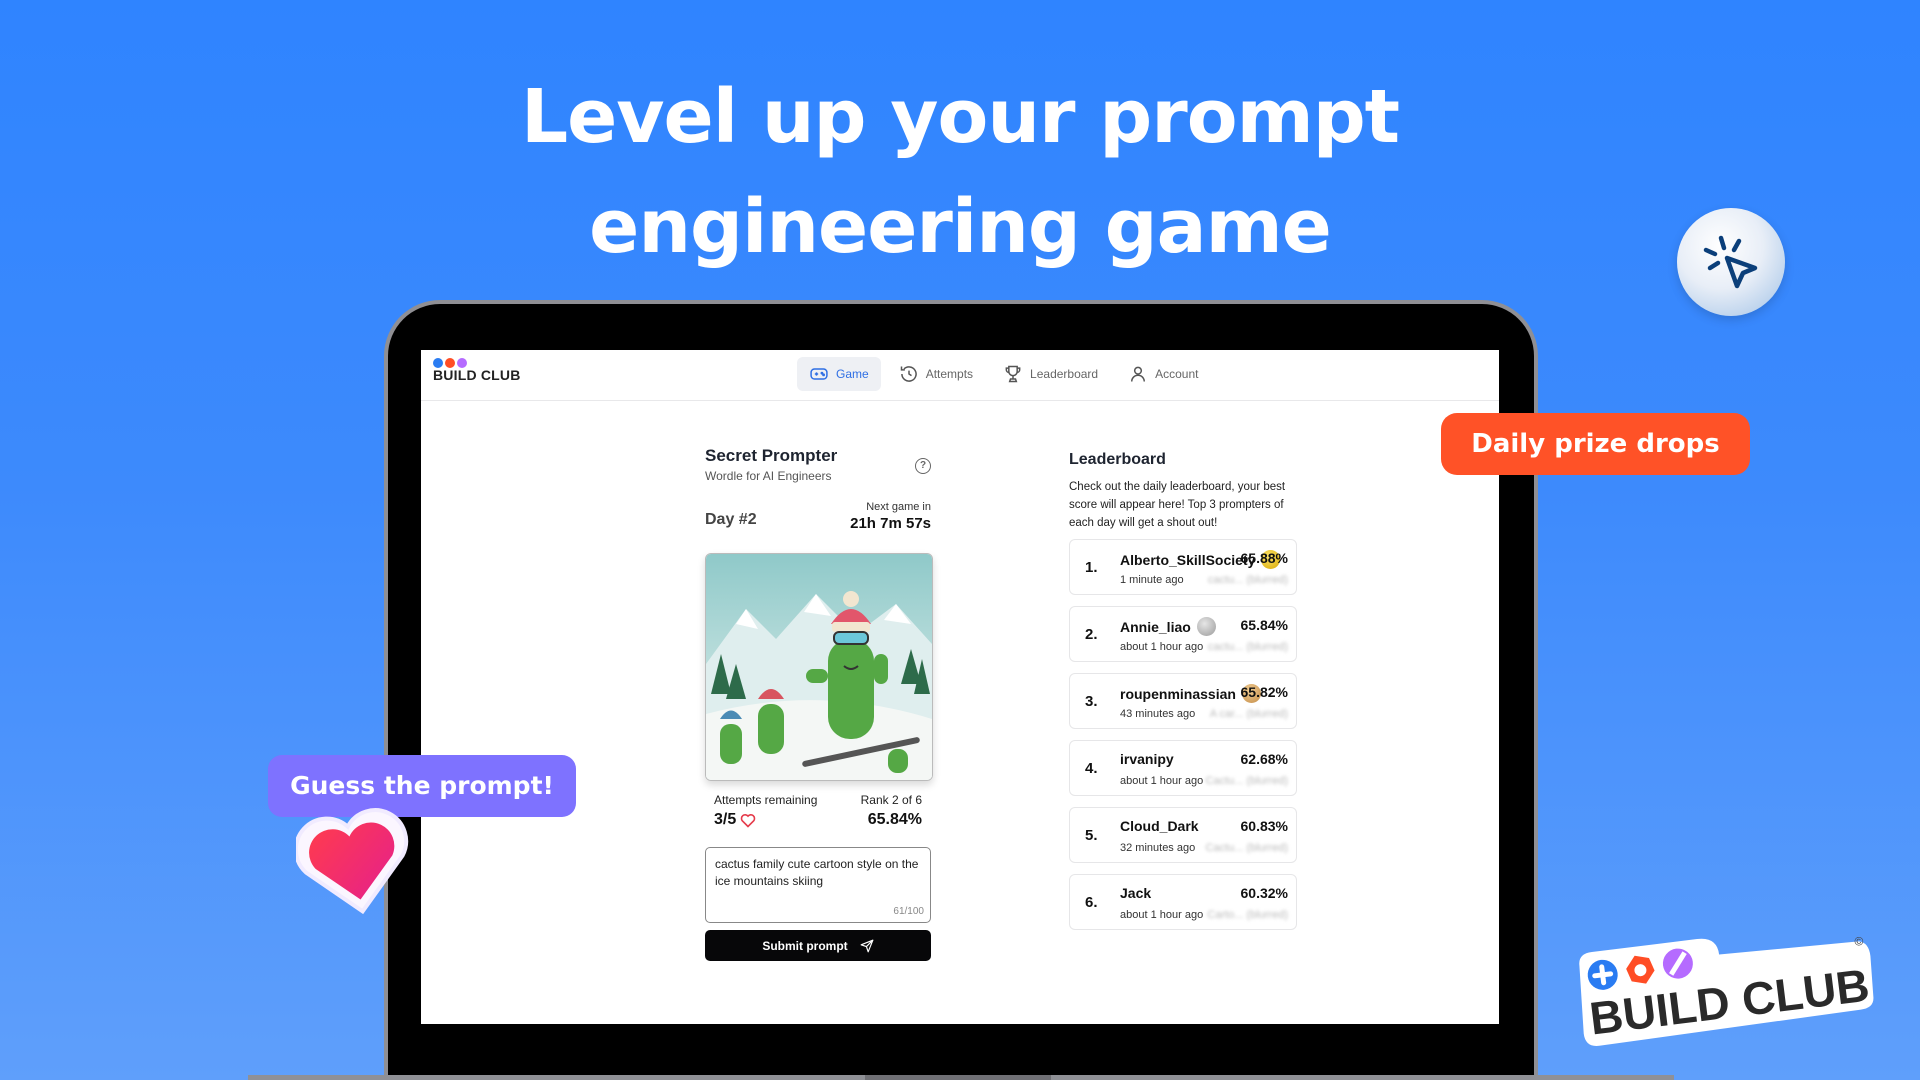 This screenshot has height=1080, width=1920. I want to click on puzzle-image, so click(819, 667).